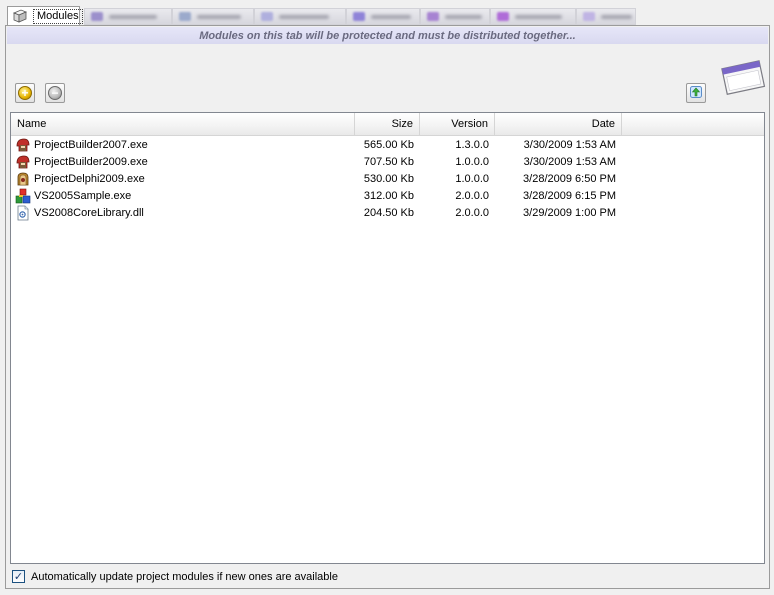 The height and width of the screenshot is (595, 774). Describe the element at coordinates (20, 16) in the screenshot. I see `module-tab-icon` at that location.